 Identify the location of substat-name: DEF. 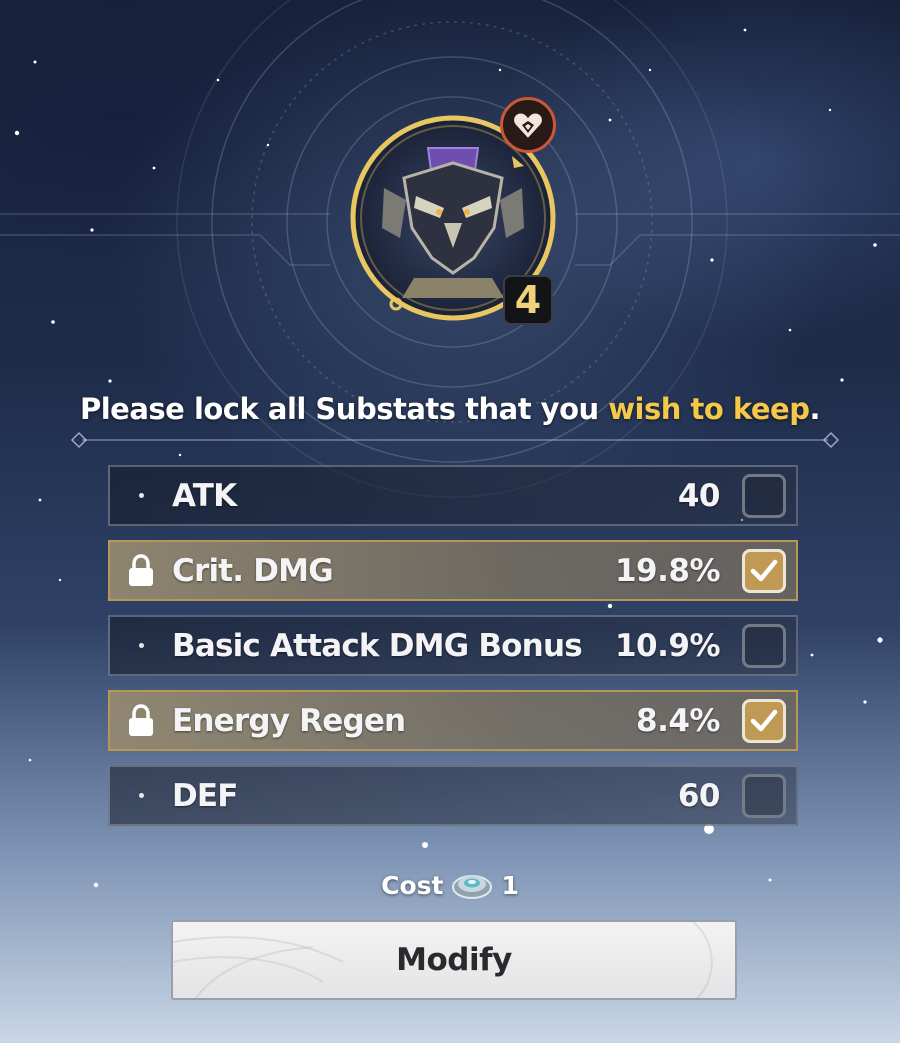
(205, 795).